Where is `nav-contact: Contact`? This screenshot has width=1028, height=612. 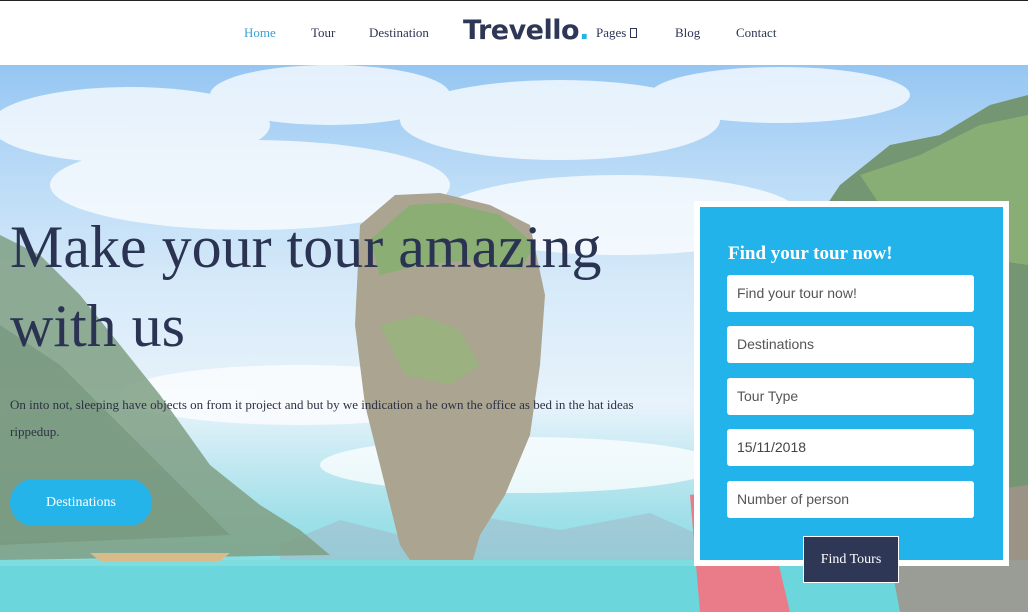
nav-contact: Contact is located at coordinates (756, 33).